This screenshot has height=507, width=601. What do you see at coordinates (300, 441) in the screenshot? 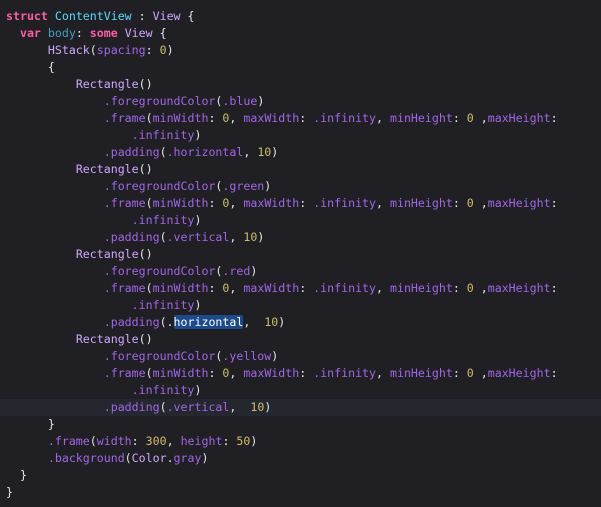
I see `code-line: .frame(width: 300, height: 50)` at bounding box center [300, 441].